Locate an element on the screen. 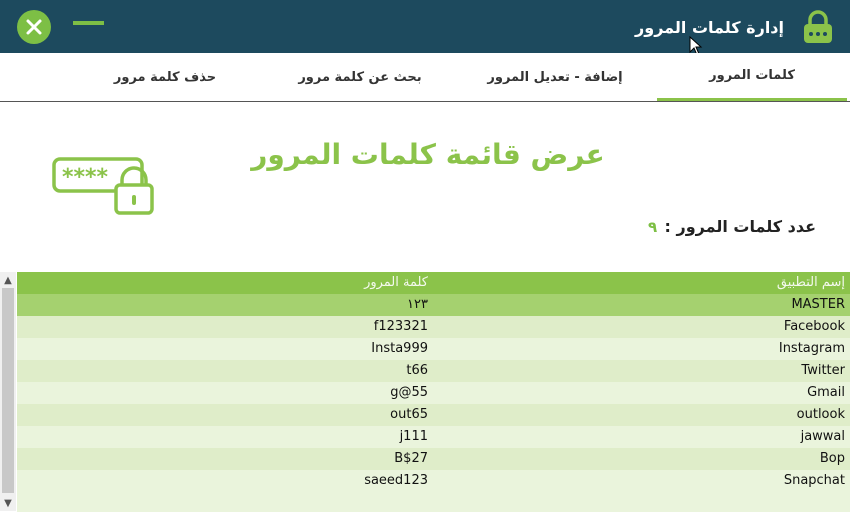 The height and width of the screenshot is (512, 850). table-row: outlook out65 is located at coordinates (433, 415).